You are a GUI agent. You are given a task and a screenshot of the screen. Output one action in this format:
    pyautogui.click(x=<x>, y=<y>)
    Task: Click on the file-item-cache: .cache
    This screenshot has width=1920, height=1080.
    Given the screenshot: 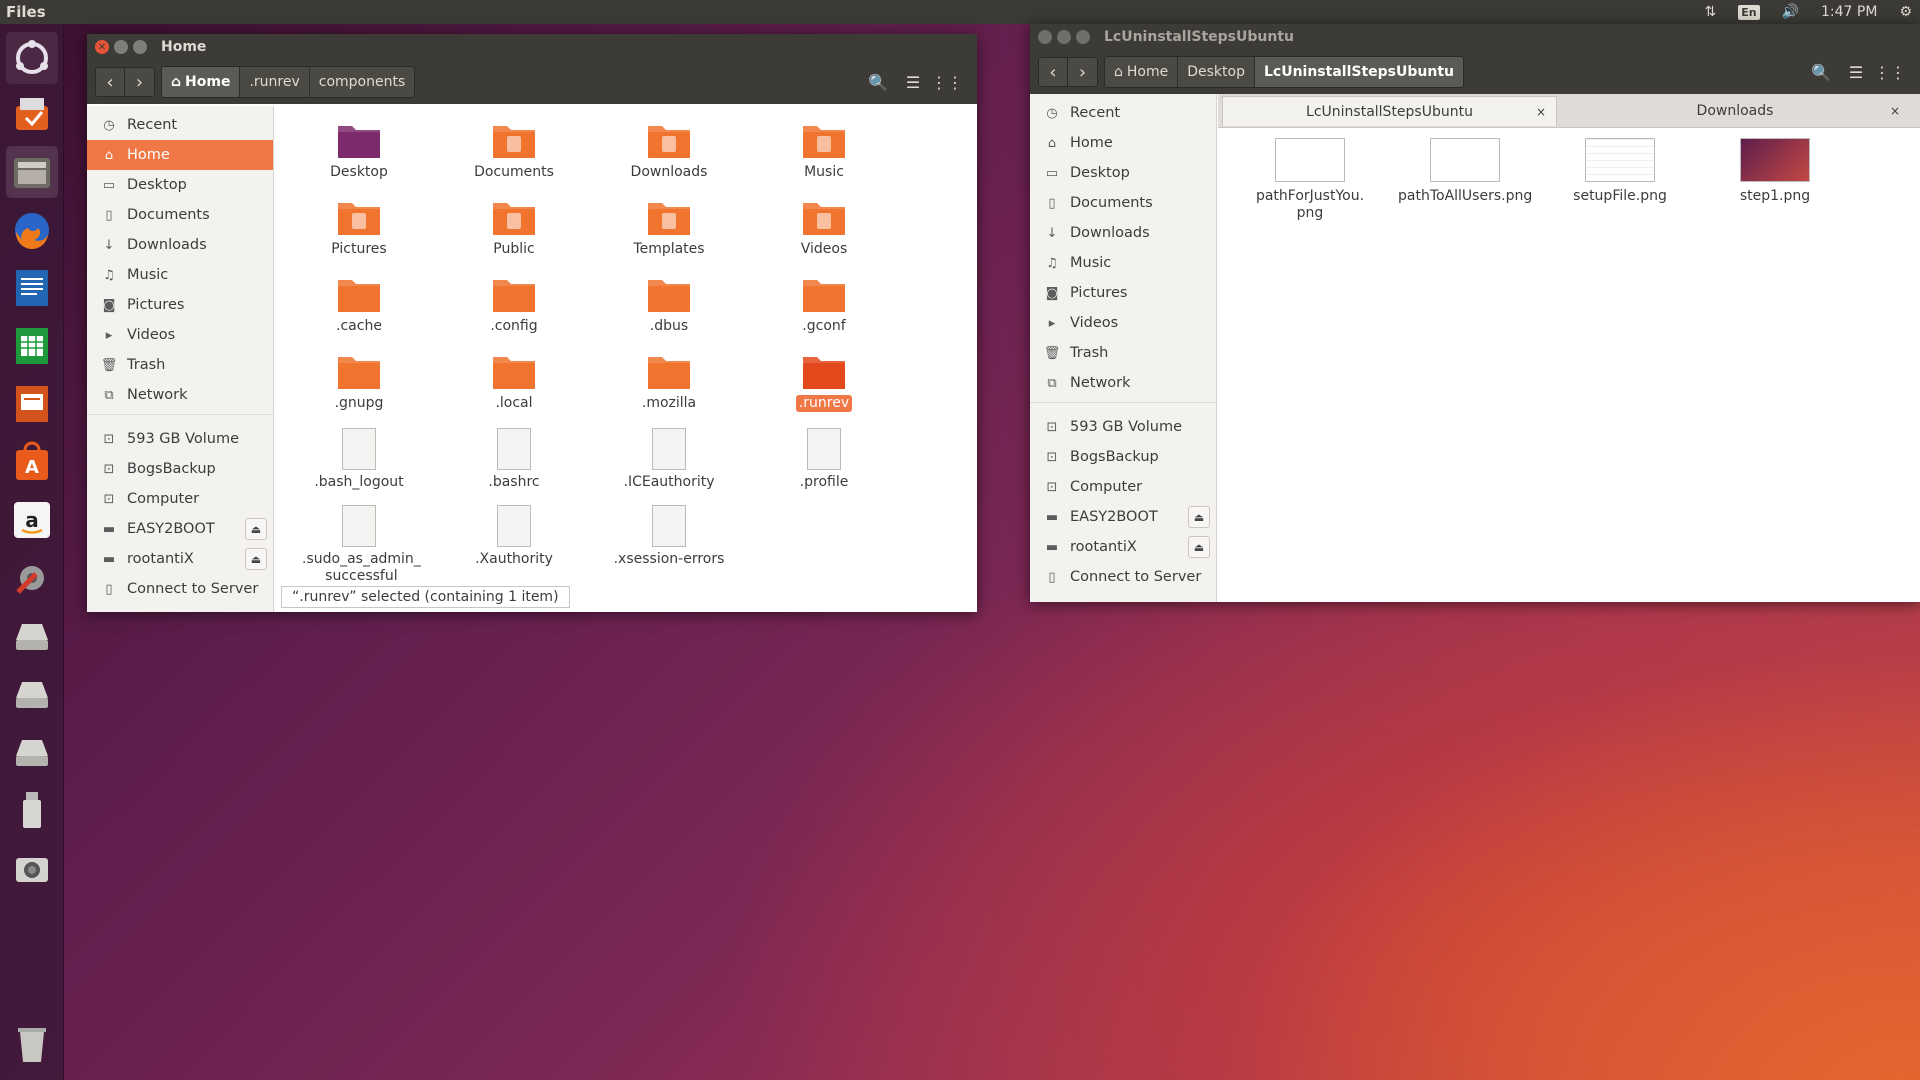 What is the action you would take?
    pyautogui.click(x=359, y=304)
    